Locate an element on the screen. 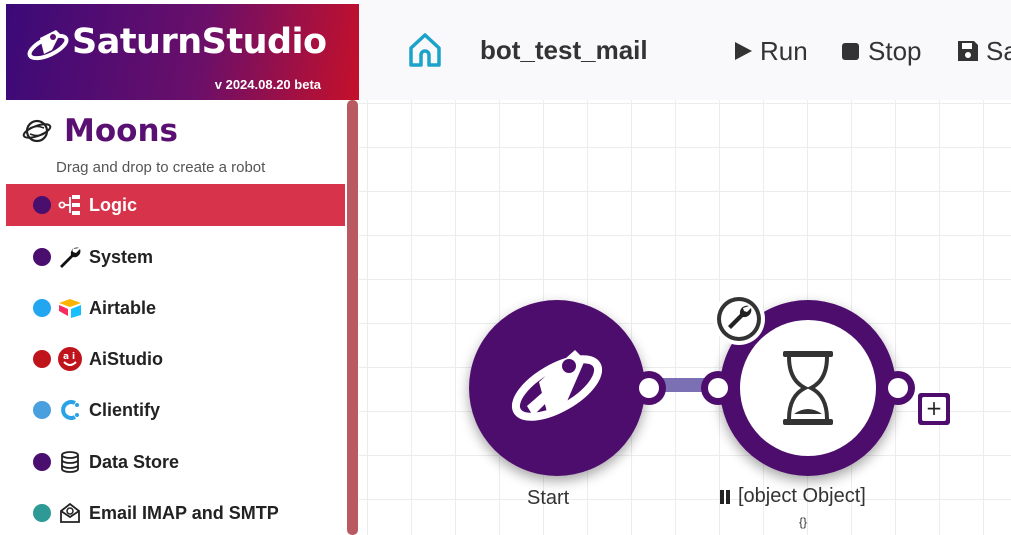 The height and width of the screenshot is (535, 1011). save-icon is located at coordinates (968, 51).